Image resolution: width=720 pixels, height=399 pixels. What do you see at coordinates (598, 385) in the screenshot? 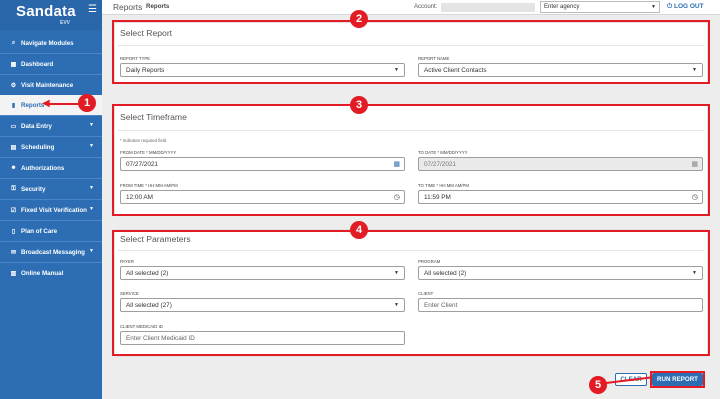
I see `annotation-marker-5: 5` at bounding box center [598, 385].